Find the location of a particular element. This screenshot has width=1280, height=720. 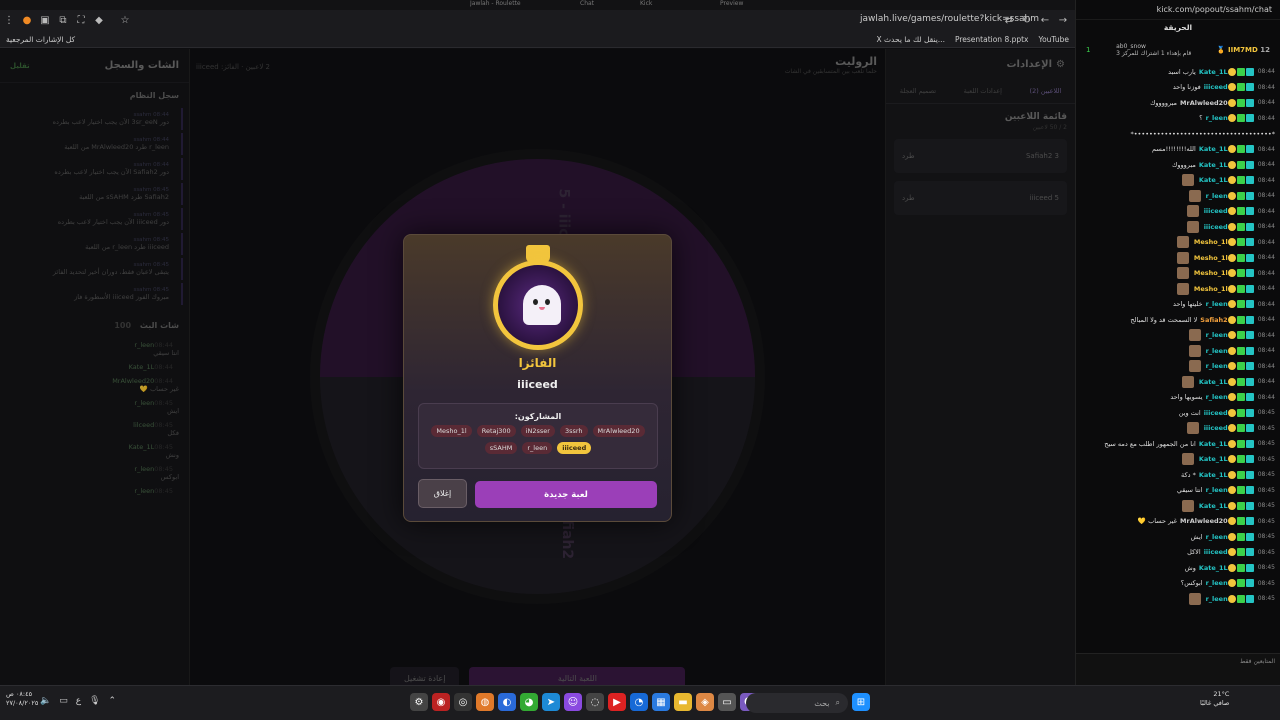

tab: Kick is located at coordinates (675, 5).